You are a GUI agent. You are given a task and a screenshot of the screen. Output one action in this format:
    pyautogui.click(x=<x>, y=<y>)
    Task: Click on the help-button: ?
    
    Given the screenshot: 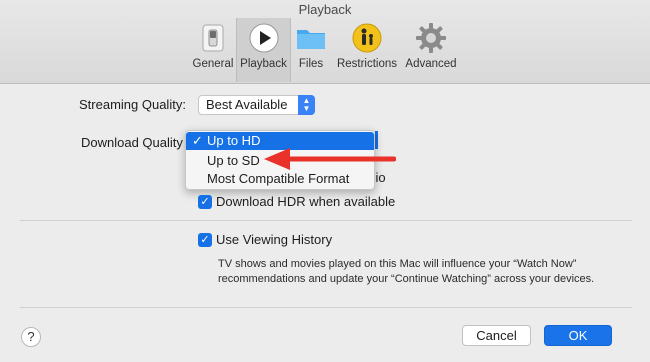 What is the action you would take?
    pyautogui.click(x=31, y=337)
    